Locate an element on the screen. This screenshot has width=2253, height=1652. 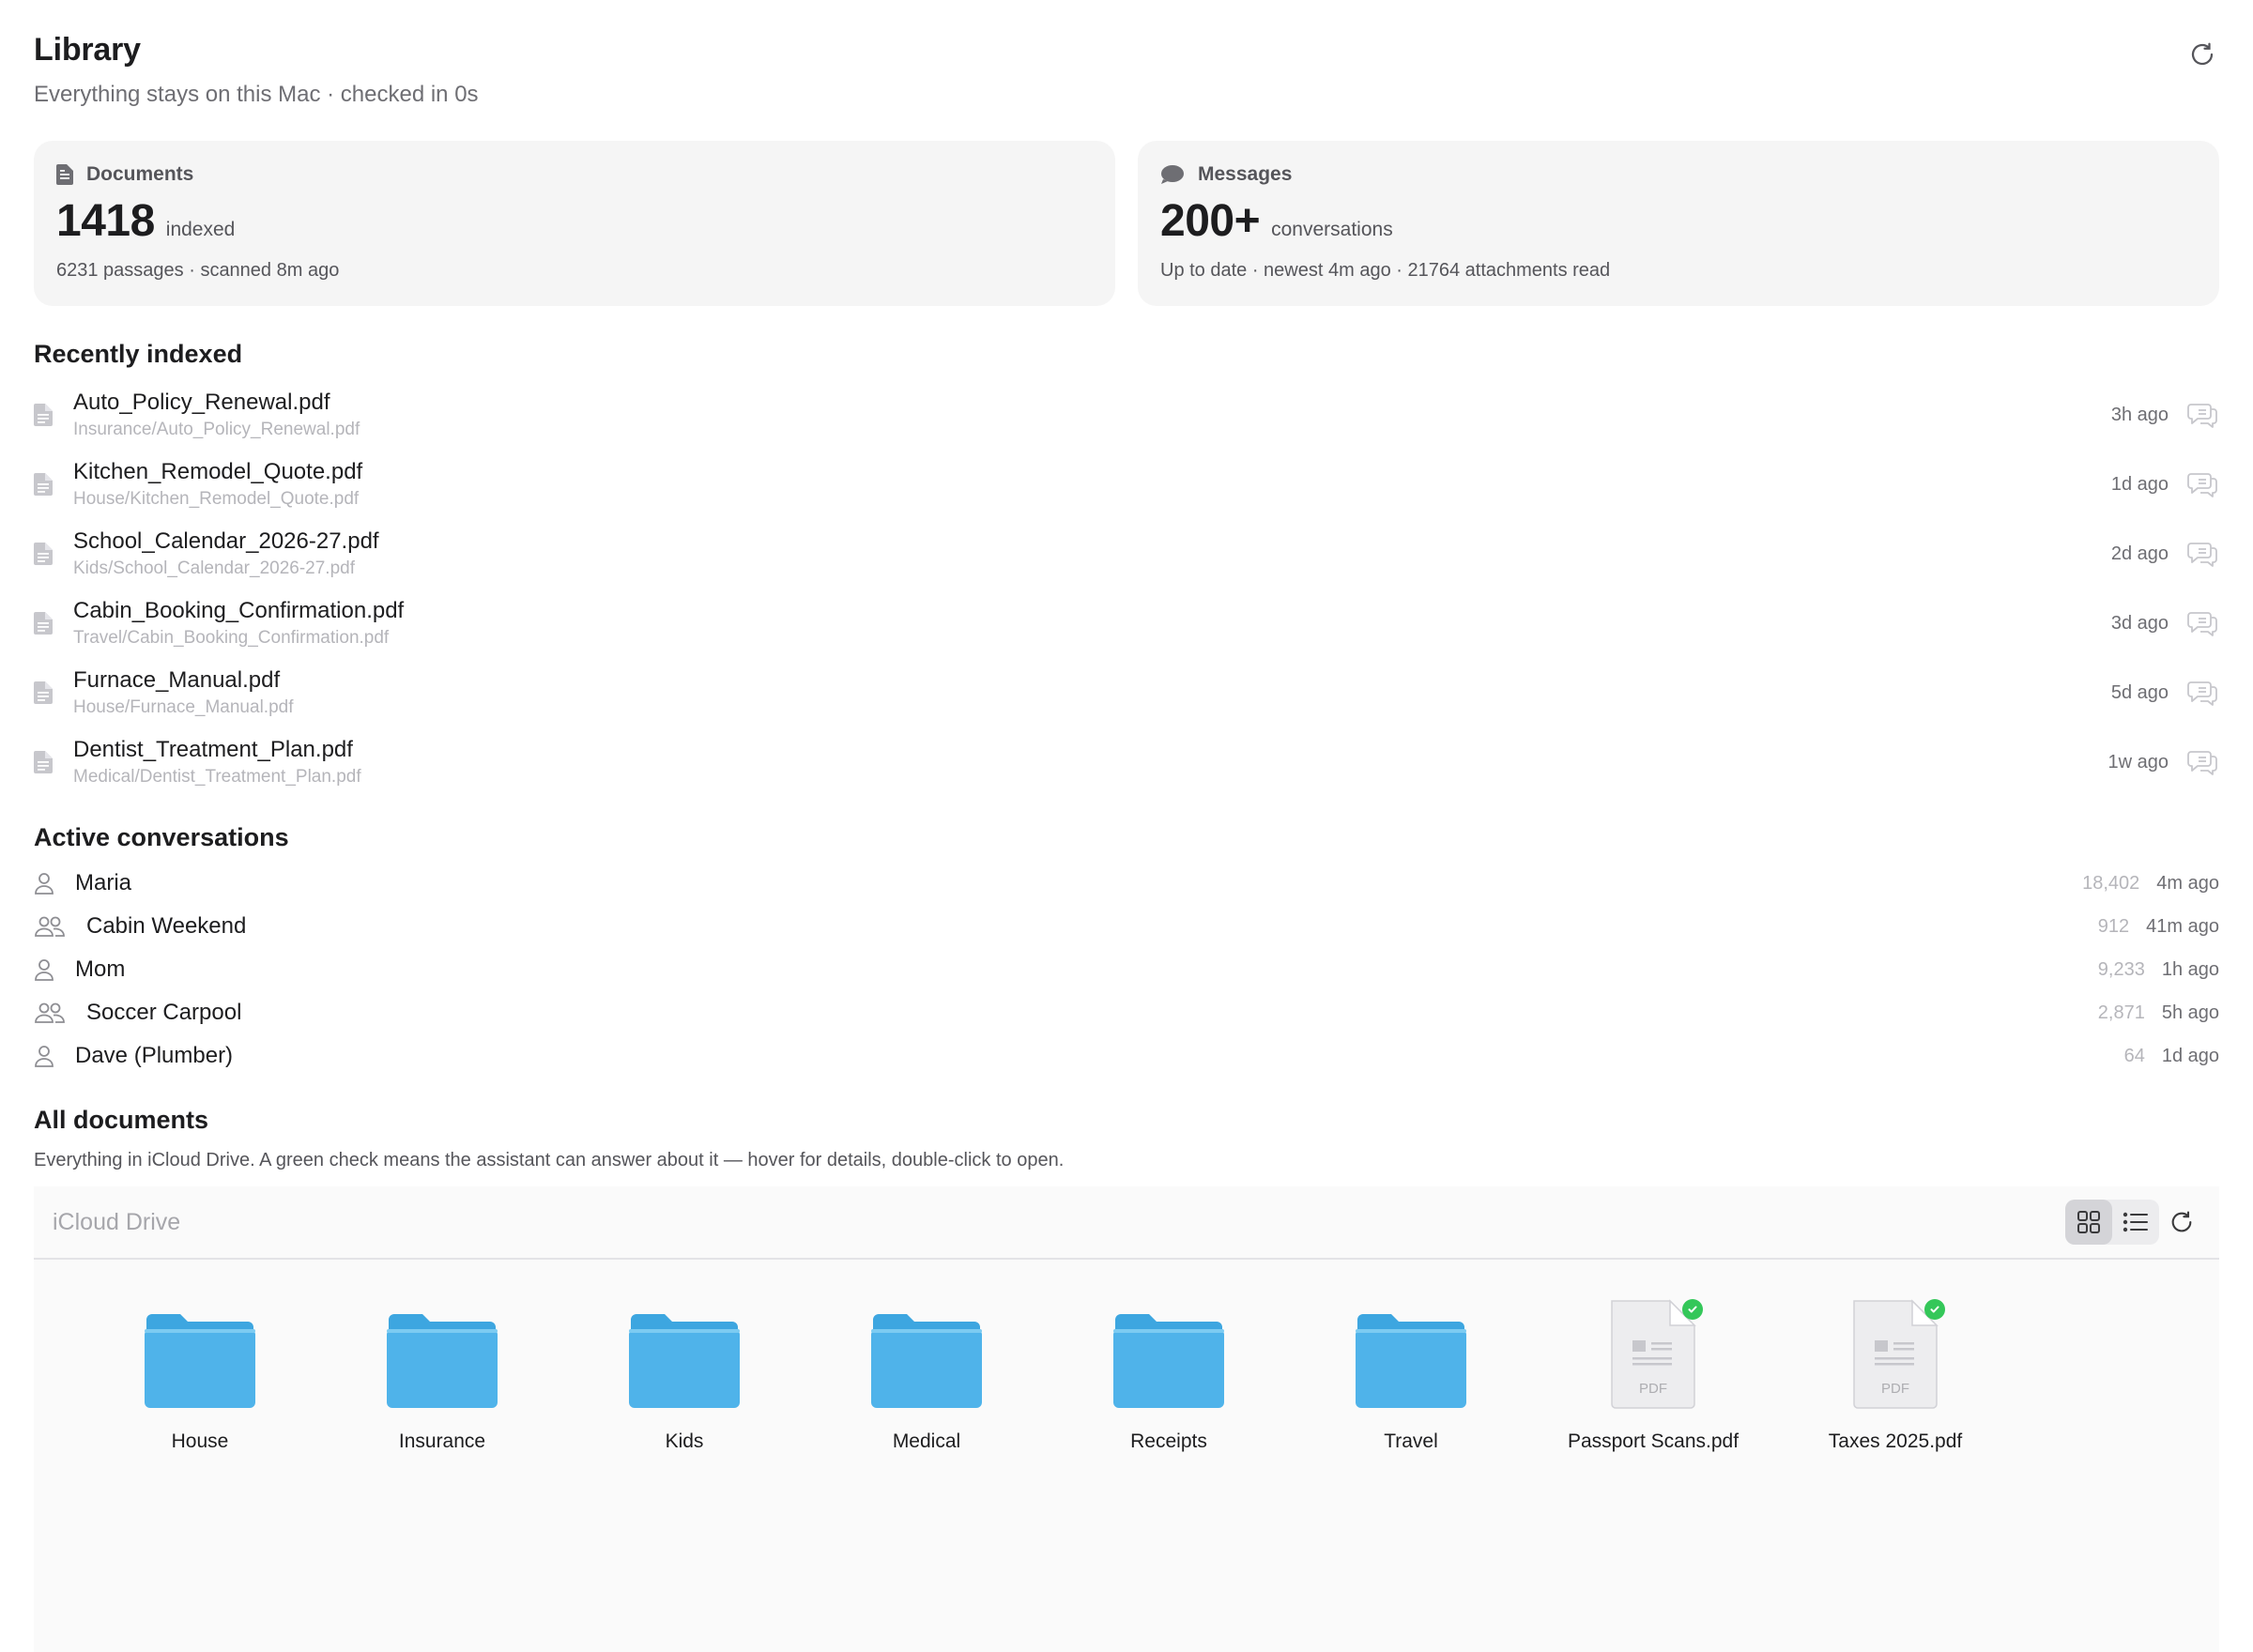
tile-label: Kids is located at coordinates (684, 1441).